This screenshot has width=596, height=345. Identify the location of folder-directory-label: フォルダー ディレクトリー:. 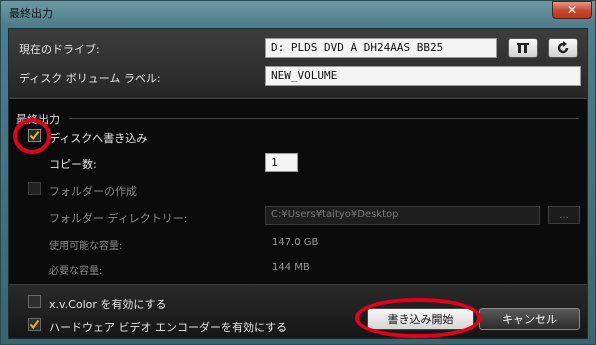
(118, 218).